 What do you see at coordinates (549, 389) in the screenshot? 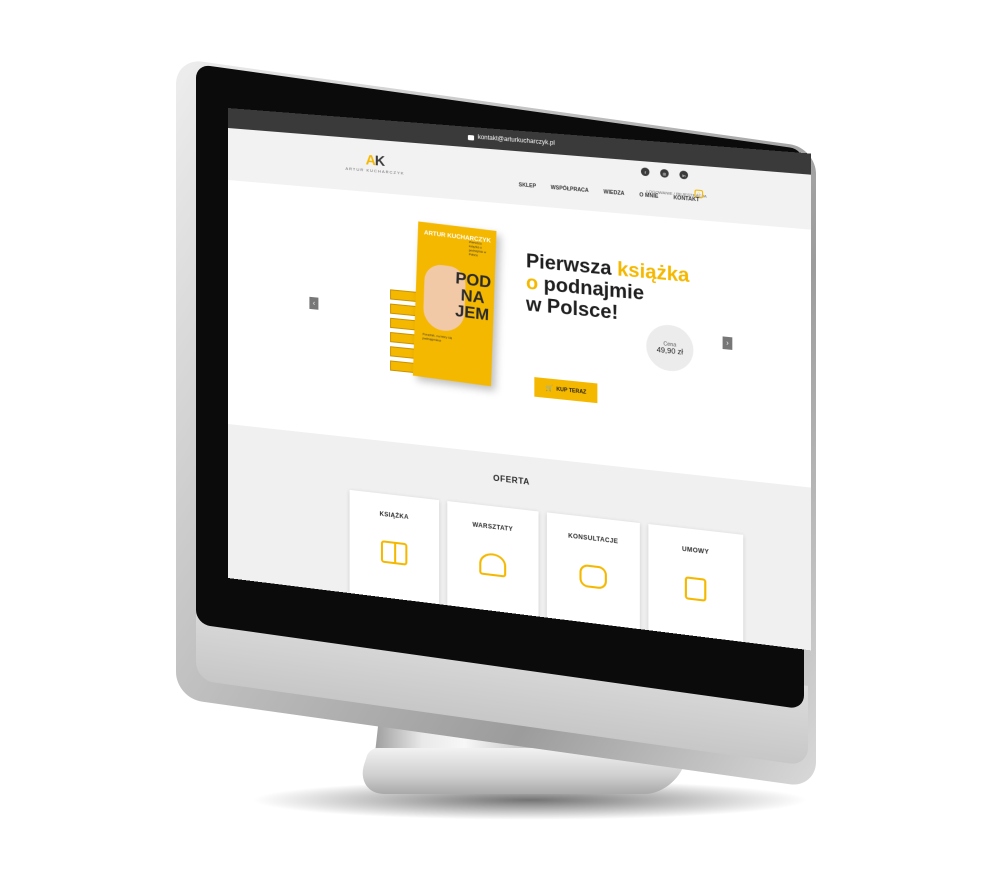
I see `shopping-cart-icon: 🛒` at bounding box center [549, 389].